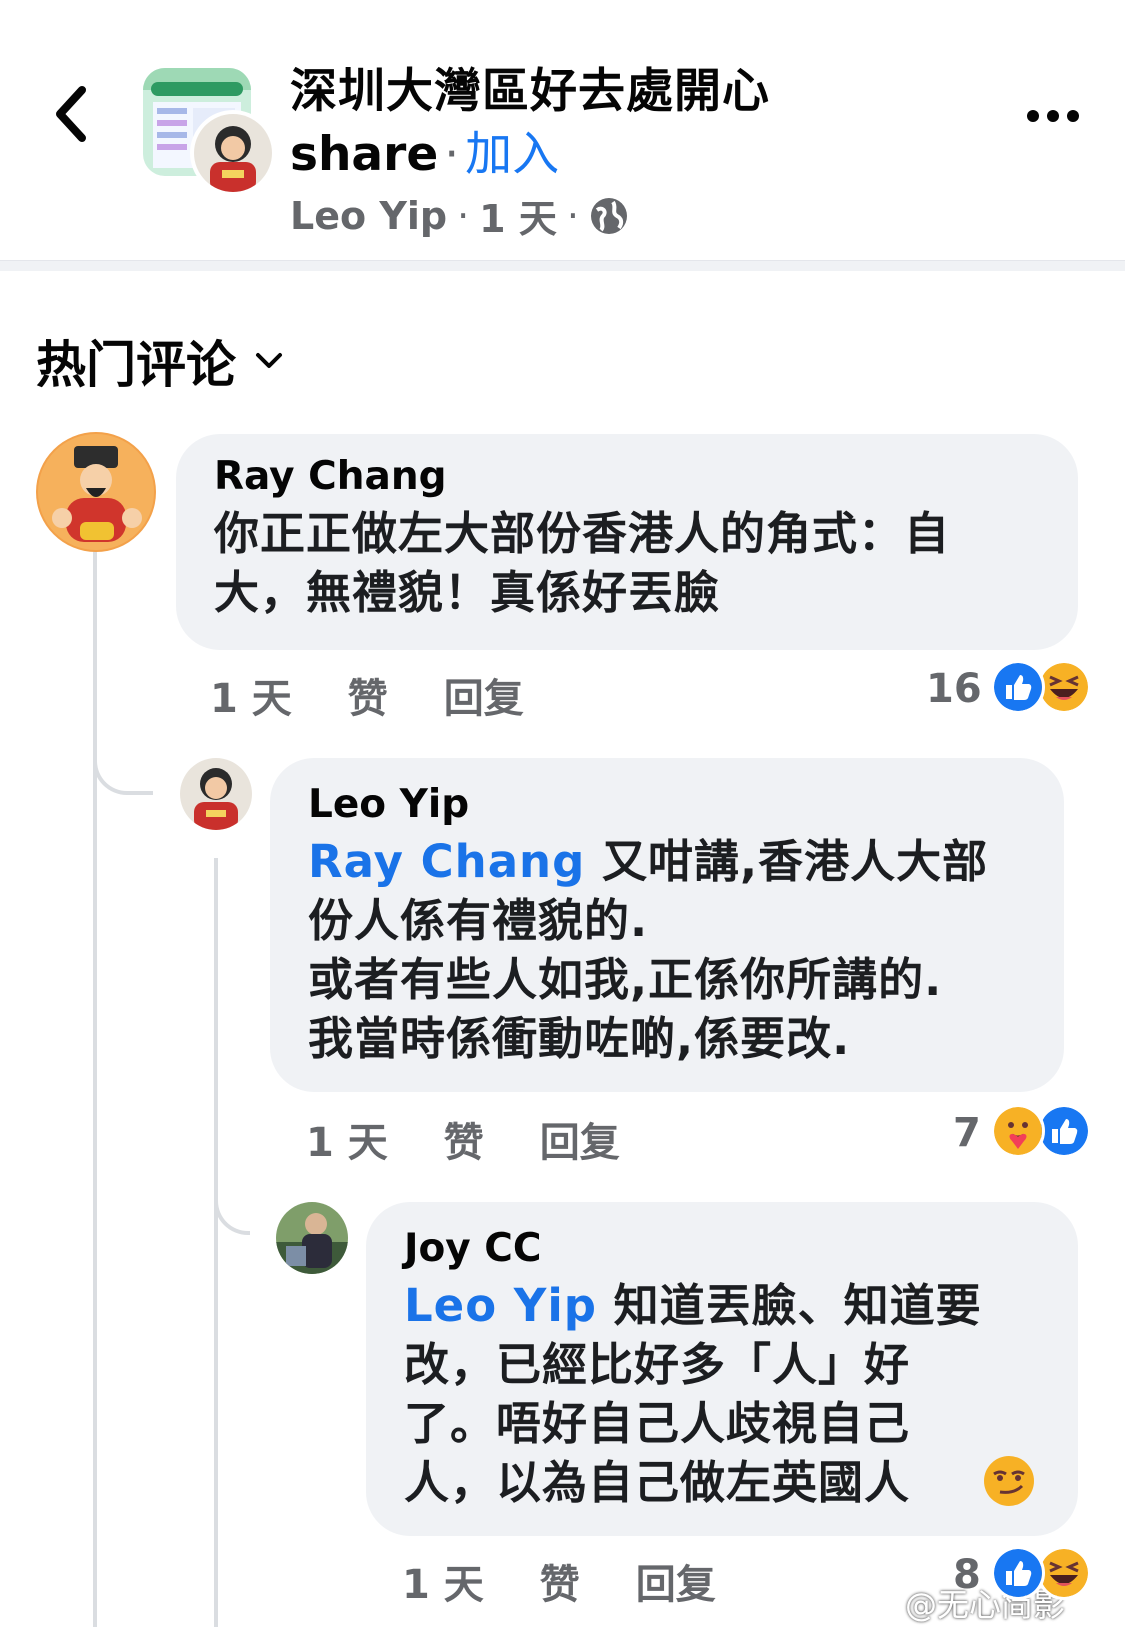 The height and width of the screenshot is (1627, 1125). I want to click on globe-icon, so click(608, 215).